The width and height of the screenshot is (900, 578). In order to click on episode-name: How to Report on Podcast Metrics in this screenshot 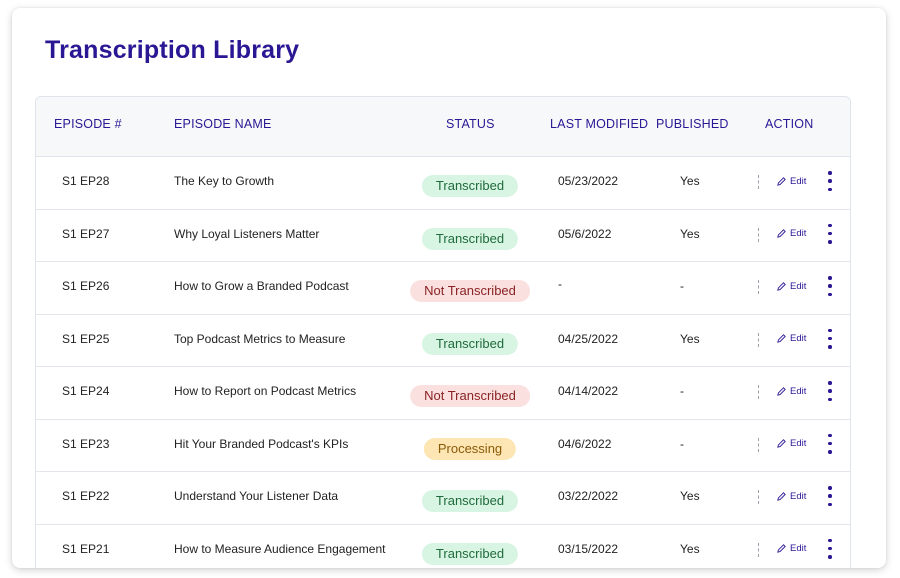, I will do `click(265, 391)`.